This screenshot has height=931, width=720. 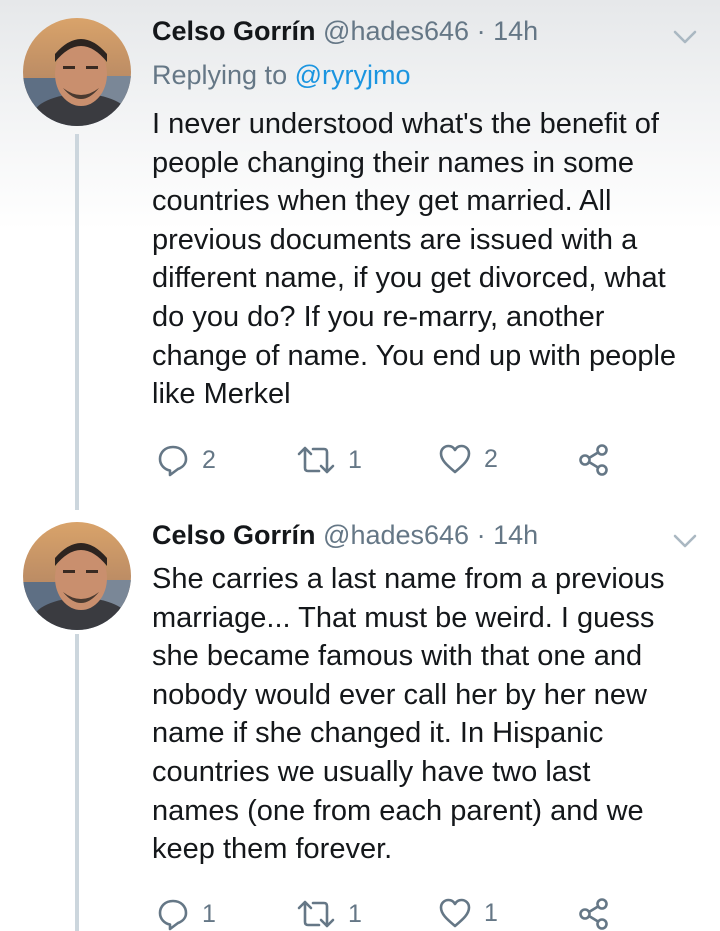 What do you see at coordinates (209, 914) in the screenshot?
I see `reply-count: 1` at bounding box center [209, 914].